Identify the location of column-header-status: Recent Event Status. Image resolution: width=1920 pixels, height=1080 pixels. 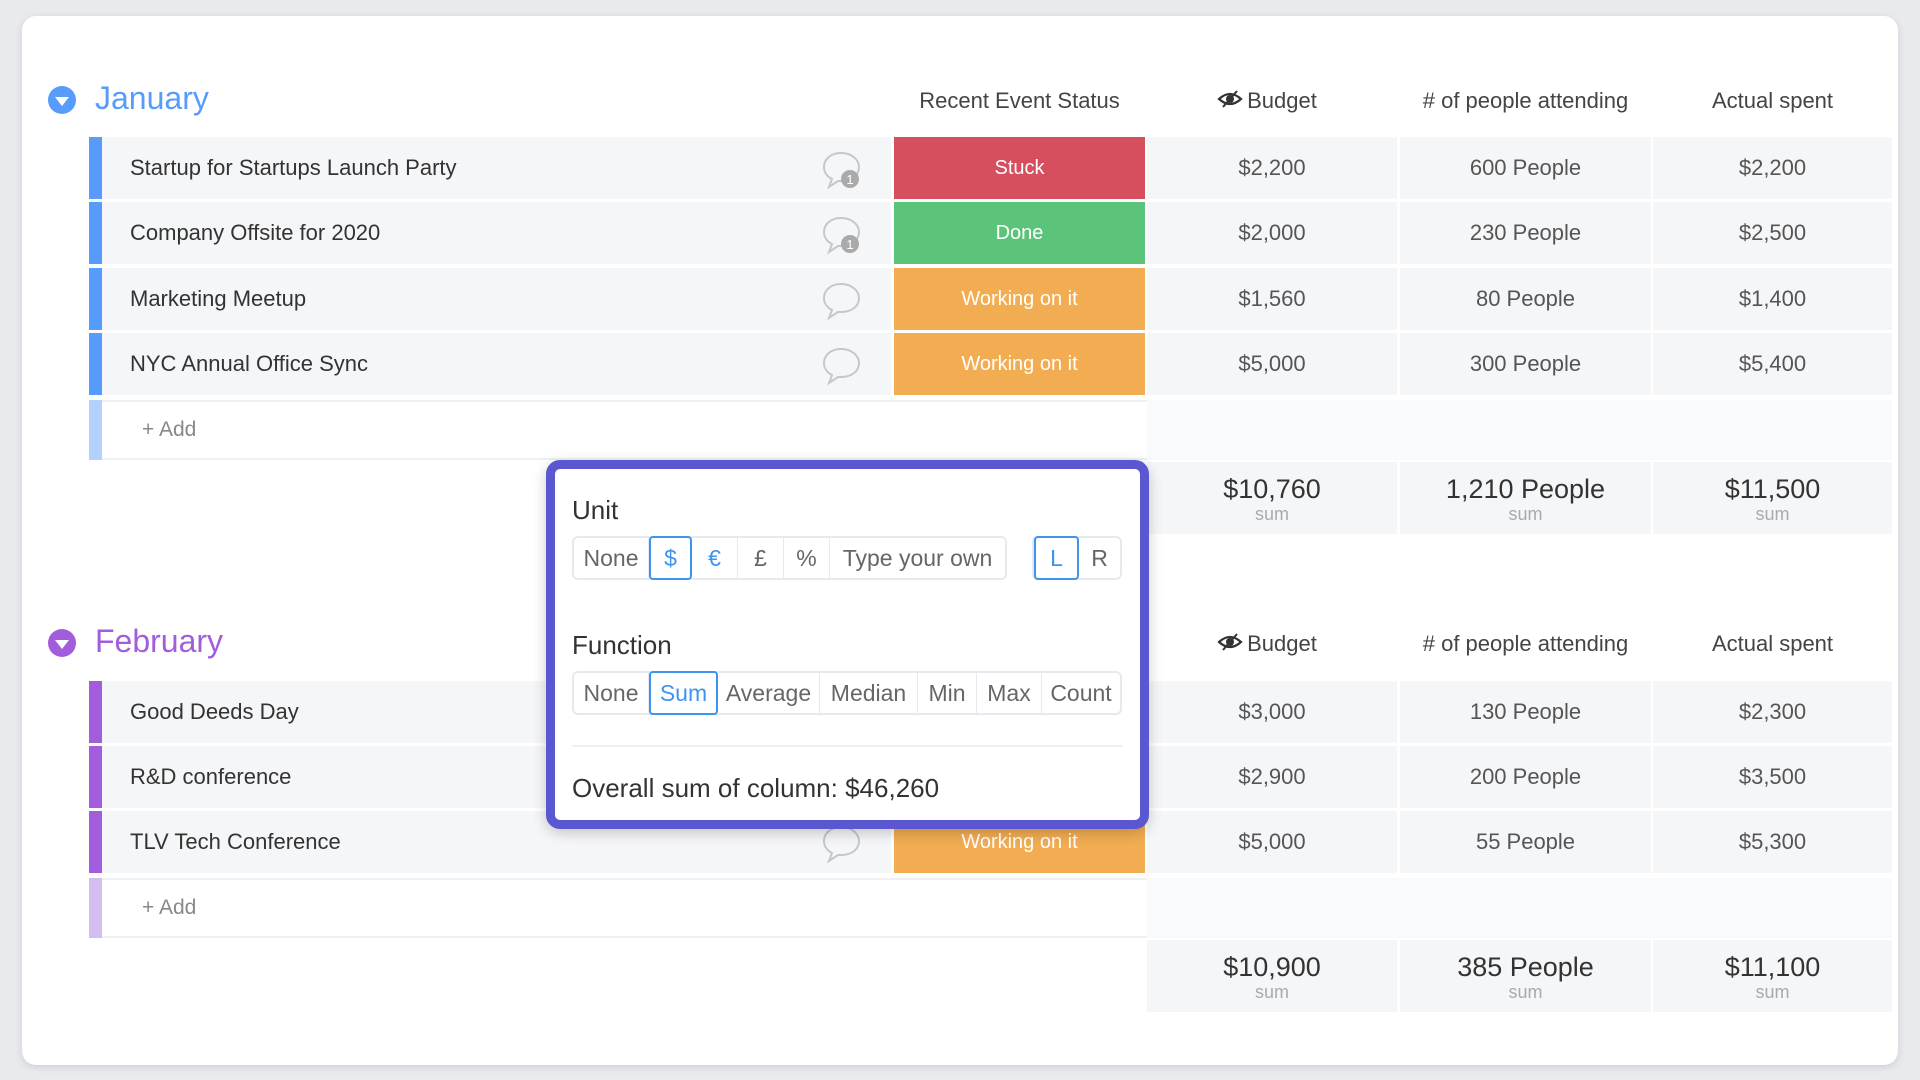
(1019, 101).